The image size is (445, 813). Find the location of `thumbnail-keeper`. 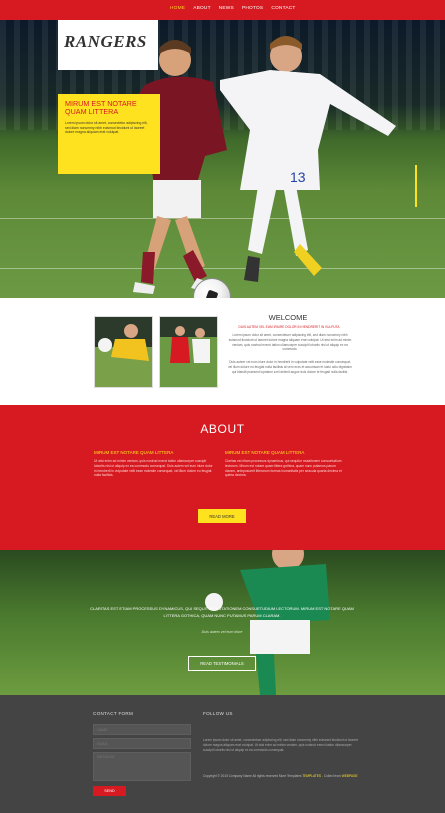

thumbnail-keeper is located at coordinates (123, 352).